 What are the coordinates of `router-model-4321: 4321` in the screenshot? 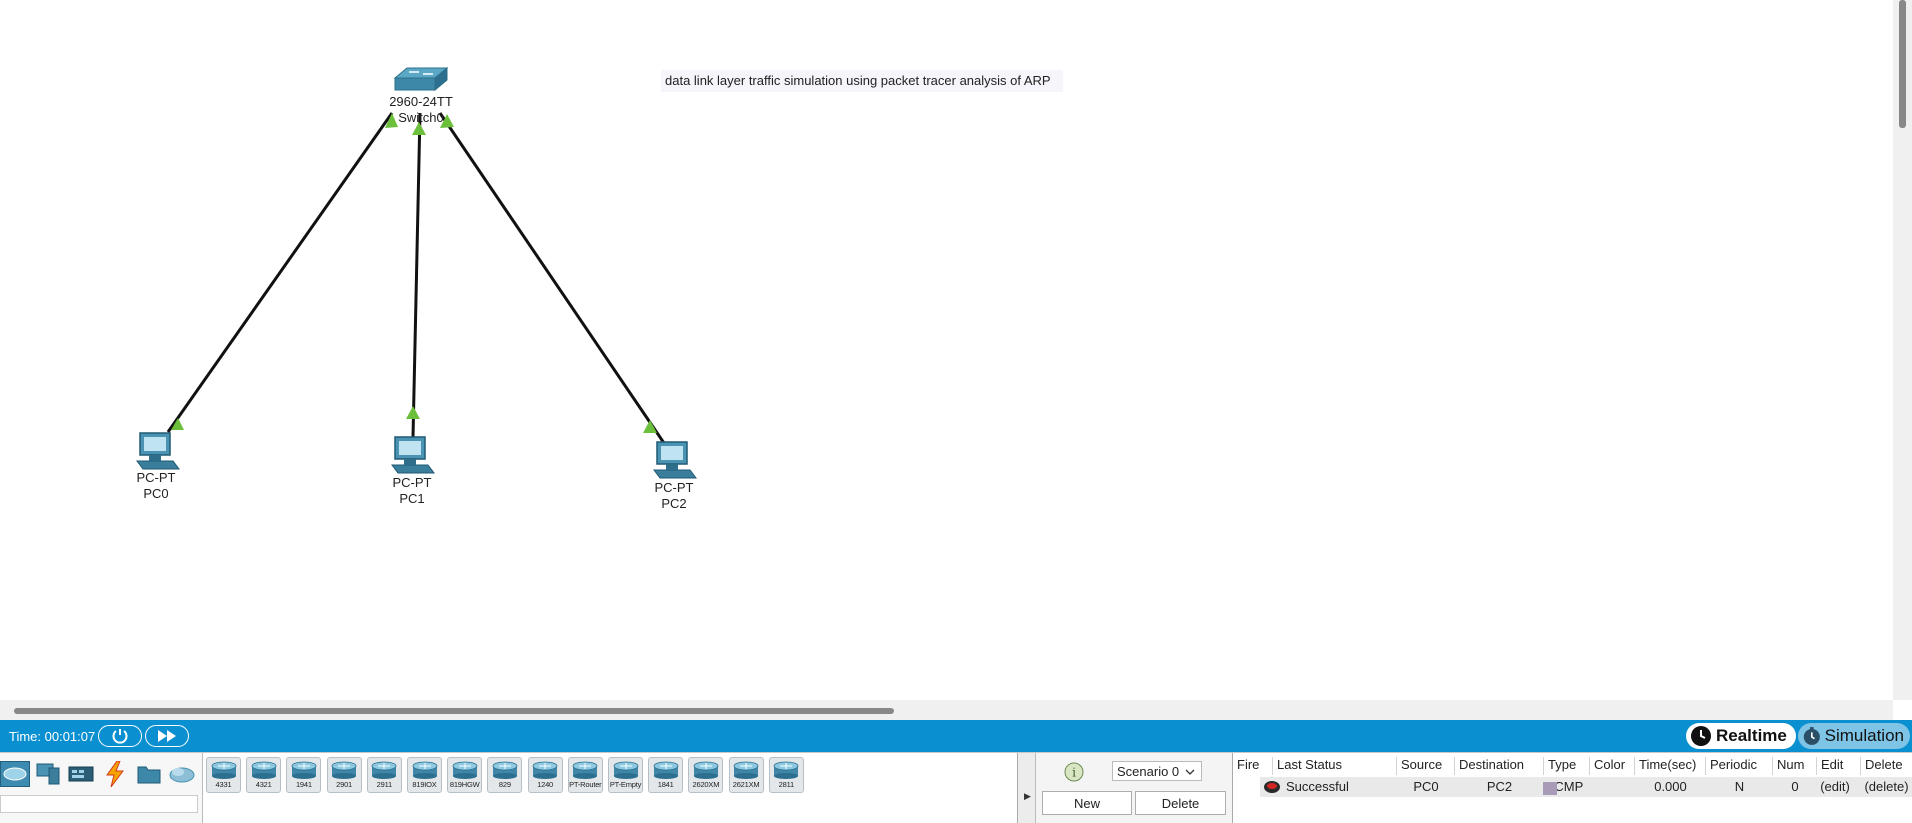 It's located at (264, 775).